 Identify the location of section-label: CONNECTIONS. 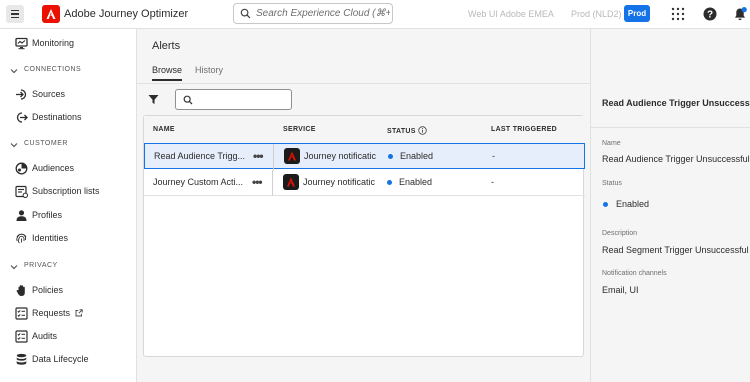
(53, 69).